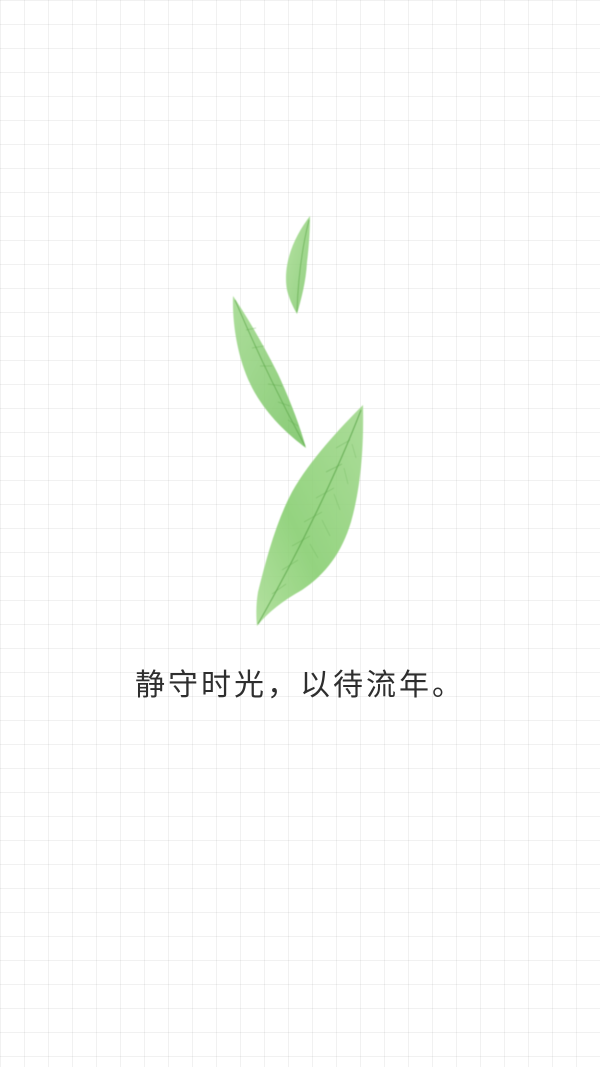 The height and width of the screenshot is (1067, 600). What do you see at coordinates (300, 685) in the screenshot?
I see `caption-text: 静守时光，以待流年。` at bounding box center [300, 685].